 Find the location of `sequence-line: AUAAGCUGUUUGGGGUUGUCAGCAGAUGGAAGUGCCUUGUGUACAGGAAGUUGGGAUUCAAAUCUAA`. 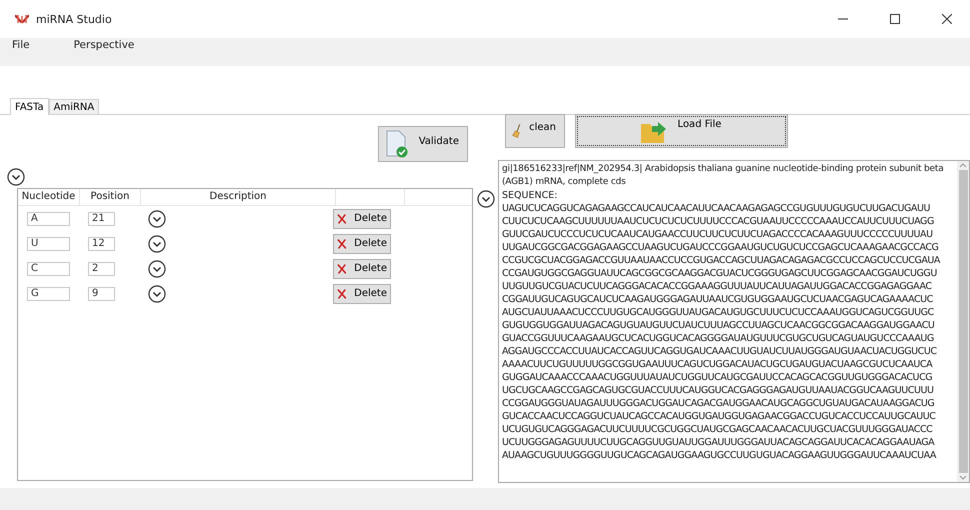

sequence-line: AUAAGCUGUUUGGGGUUGUCAGCAGAUGGAAGUGCCUUGUGUACAGGAAGUUGGGAUUCAAAUCUAA is located at coordinates (720, 455).